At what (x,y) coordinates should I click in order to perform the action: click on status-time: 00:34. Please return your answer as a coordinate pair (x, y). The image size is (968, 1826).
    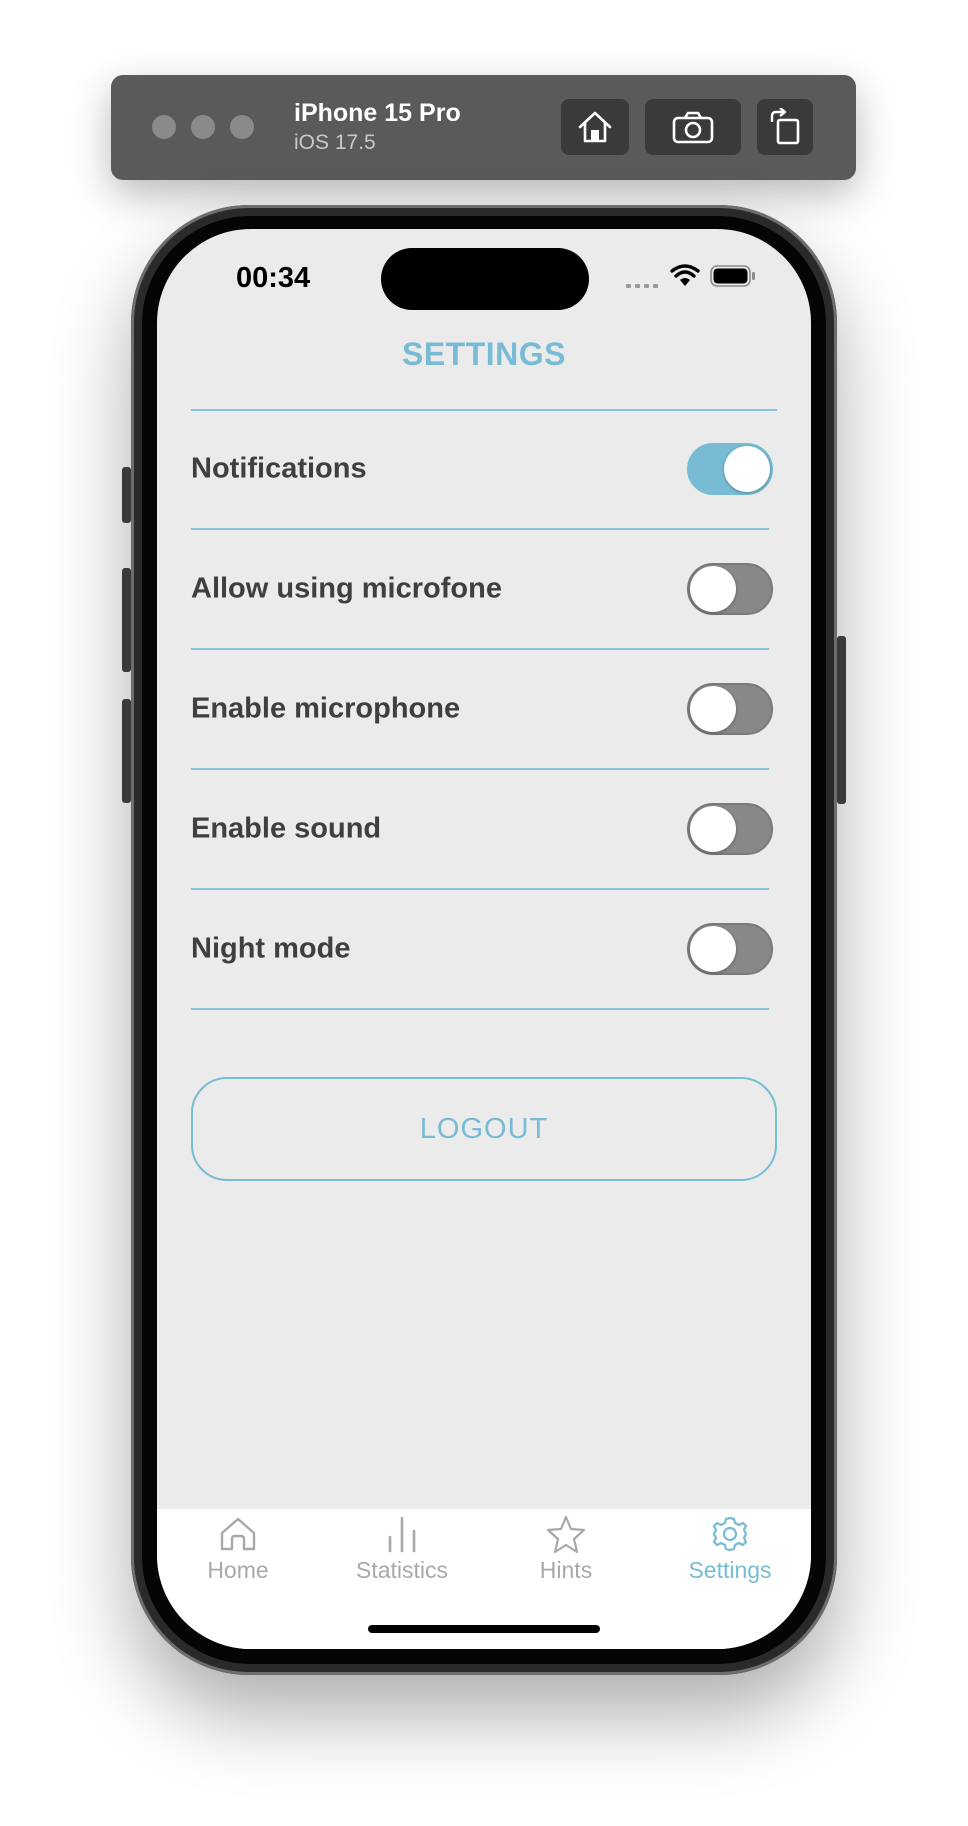
    Looking at the image, I should click on (273, 278).